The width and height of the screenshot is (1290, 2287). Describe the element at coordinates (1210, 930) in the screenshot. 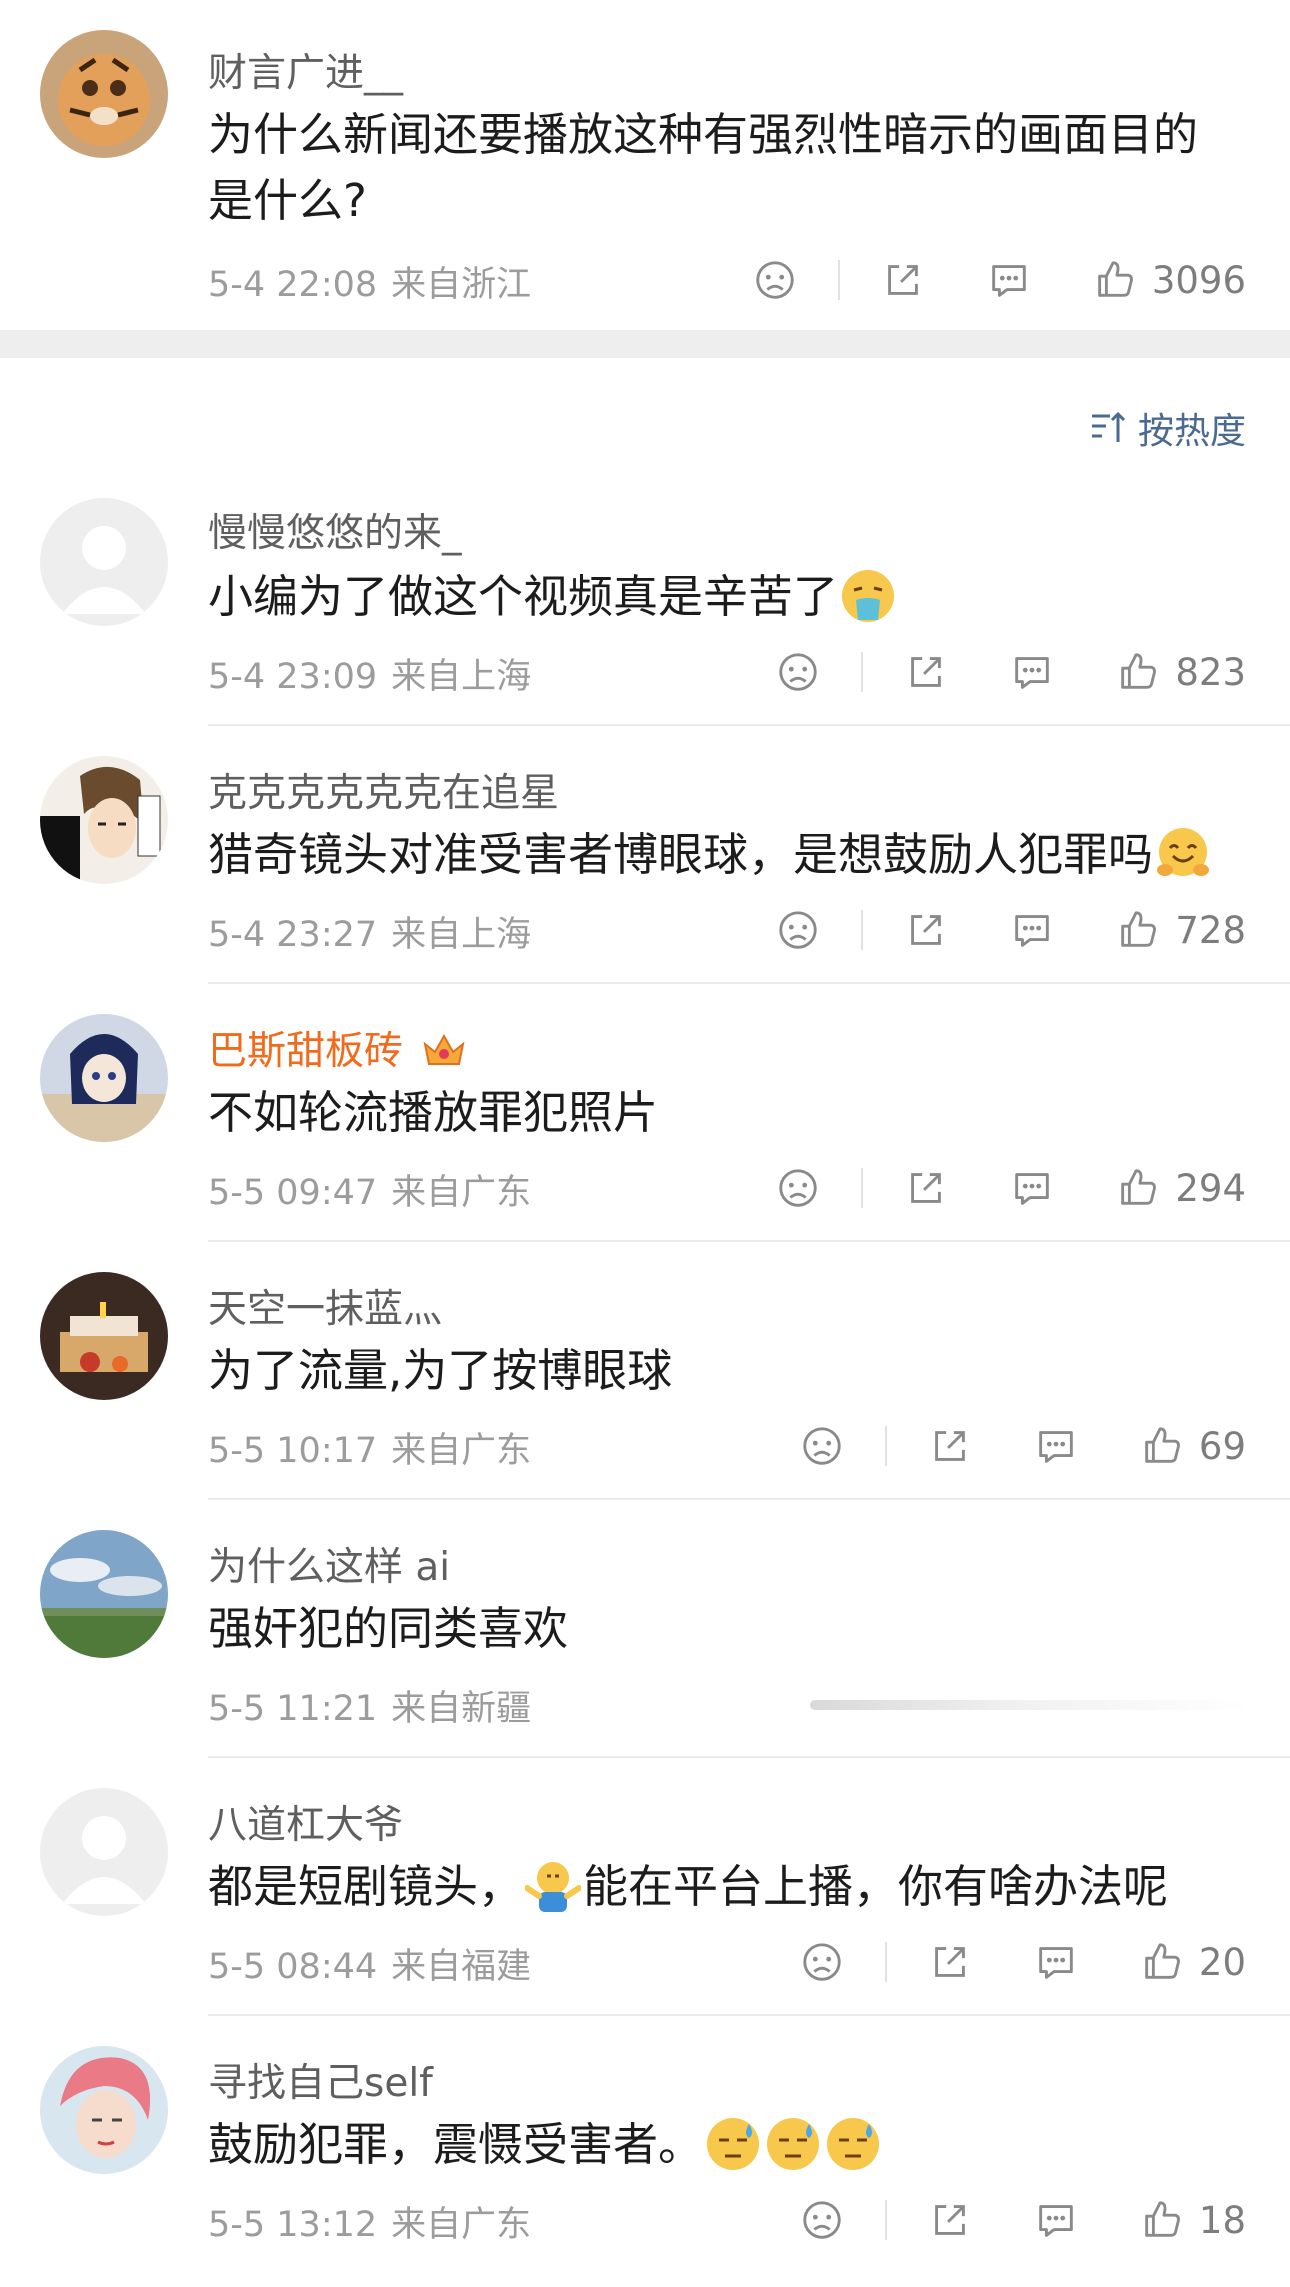

I see `like-count: 728` at that location.